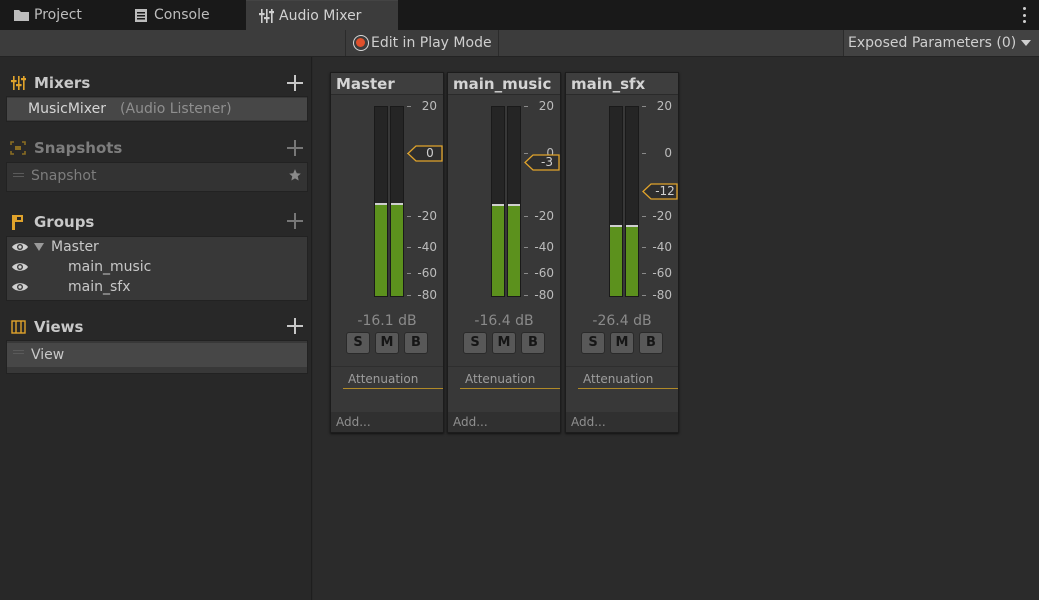 The height and width of the screenshot is (600, 1039). I want to click on edit-in-play-mode-button: Edit in Play Mode, so click(422, 43).